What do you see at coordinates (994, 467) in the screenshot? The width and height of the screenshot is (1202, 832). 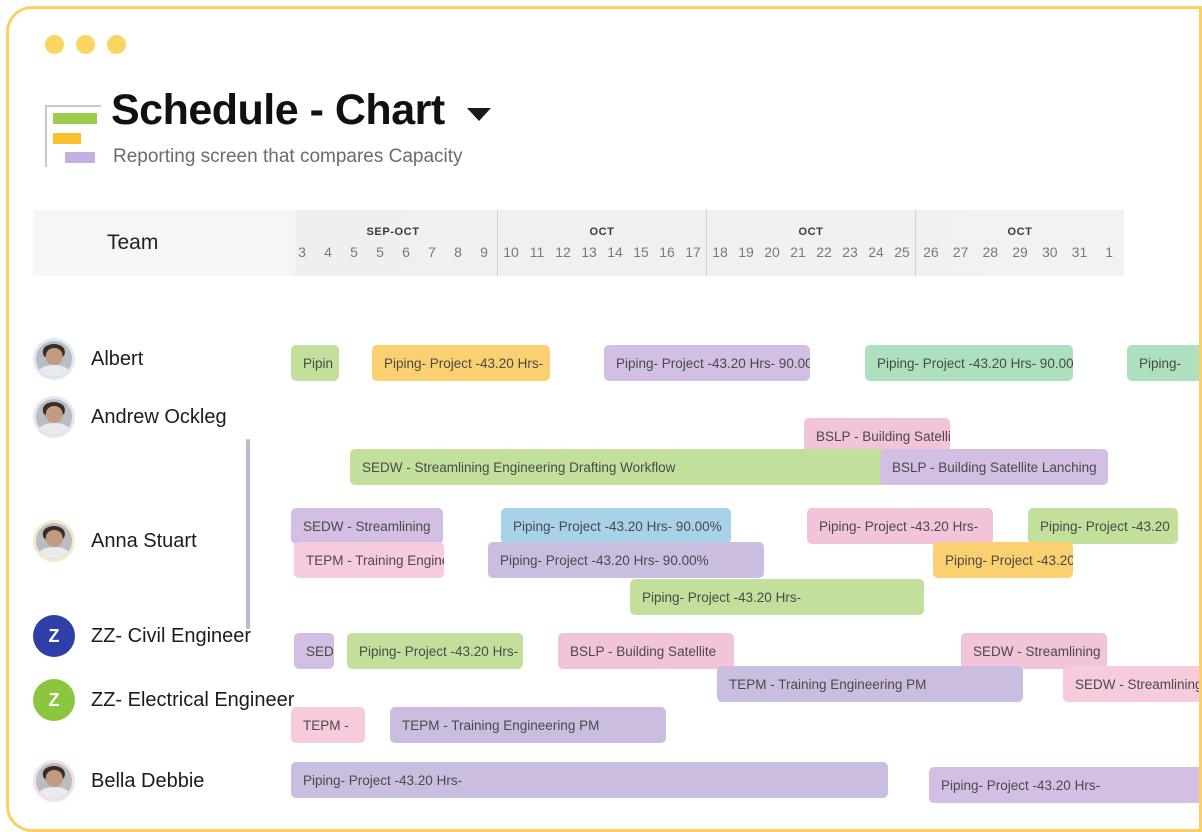 I see `gantt-task-bar: BSLP - Building Satellite Lanching` at bounding box center [994, 467].